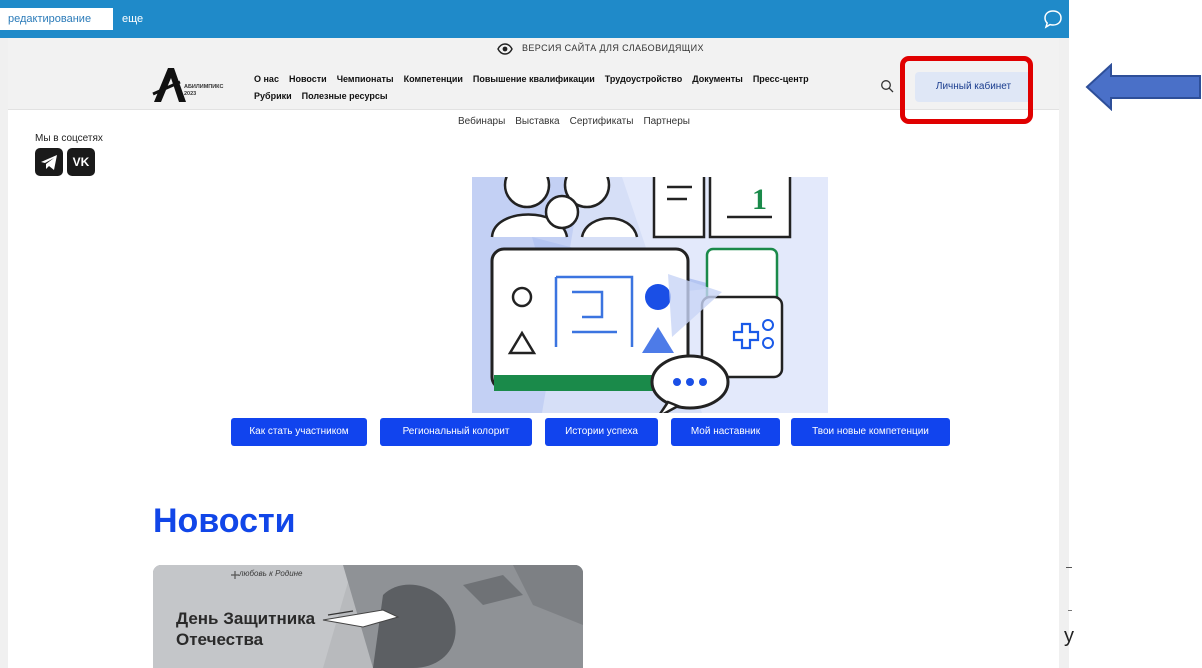 The width and height of the screenshot is (1202, 668). I want to click on edge-text: у, so click(1069, 636).